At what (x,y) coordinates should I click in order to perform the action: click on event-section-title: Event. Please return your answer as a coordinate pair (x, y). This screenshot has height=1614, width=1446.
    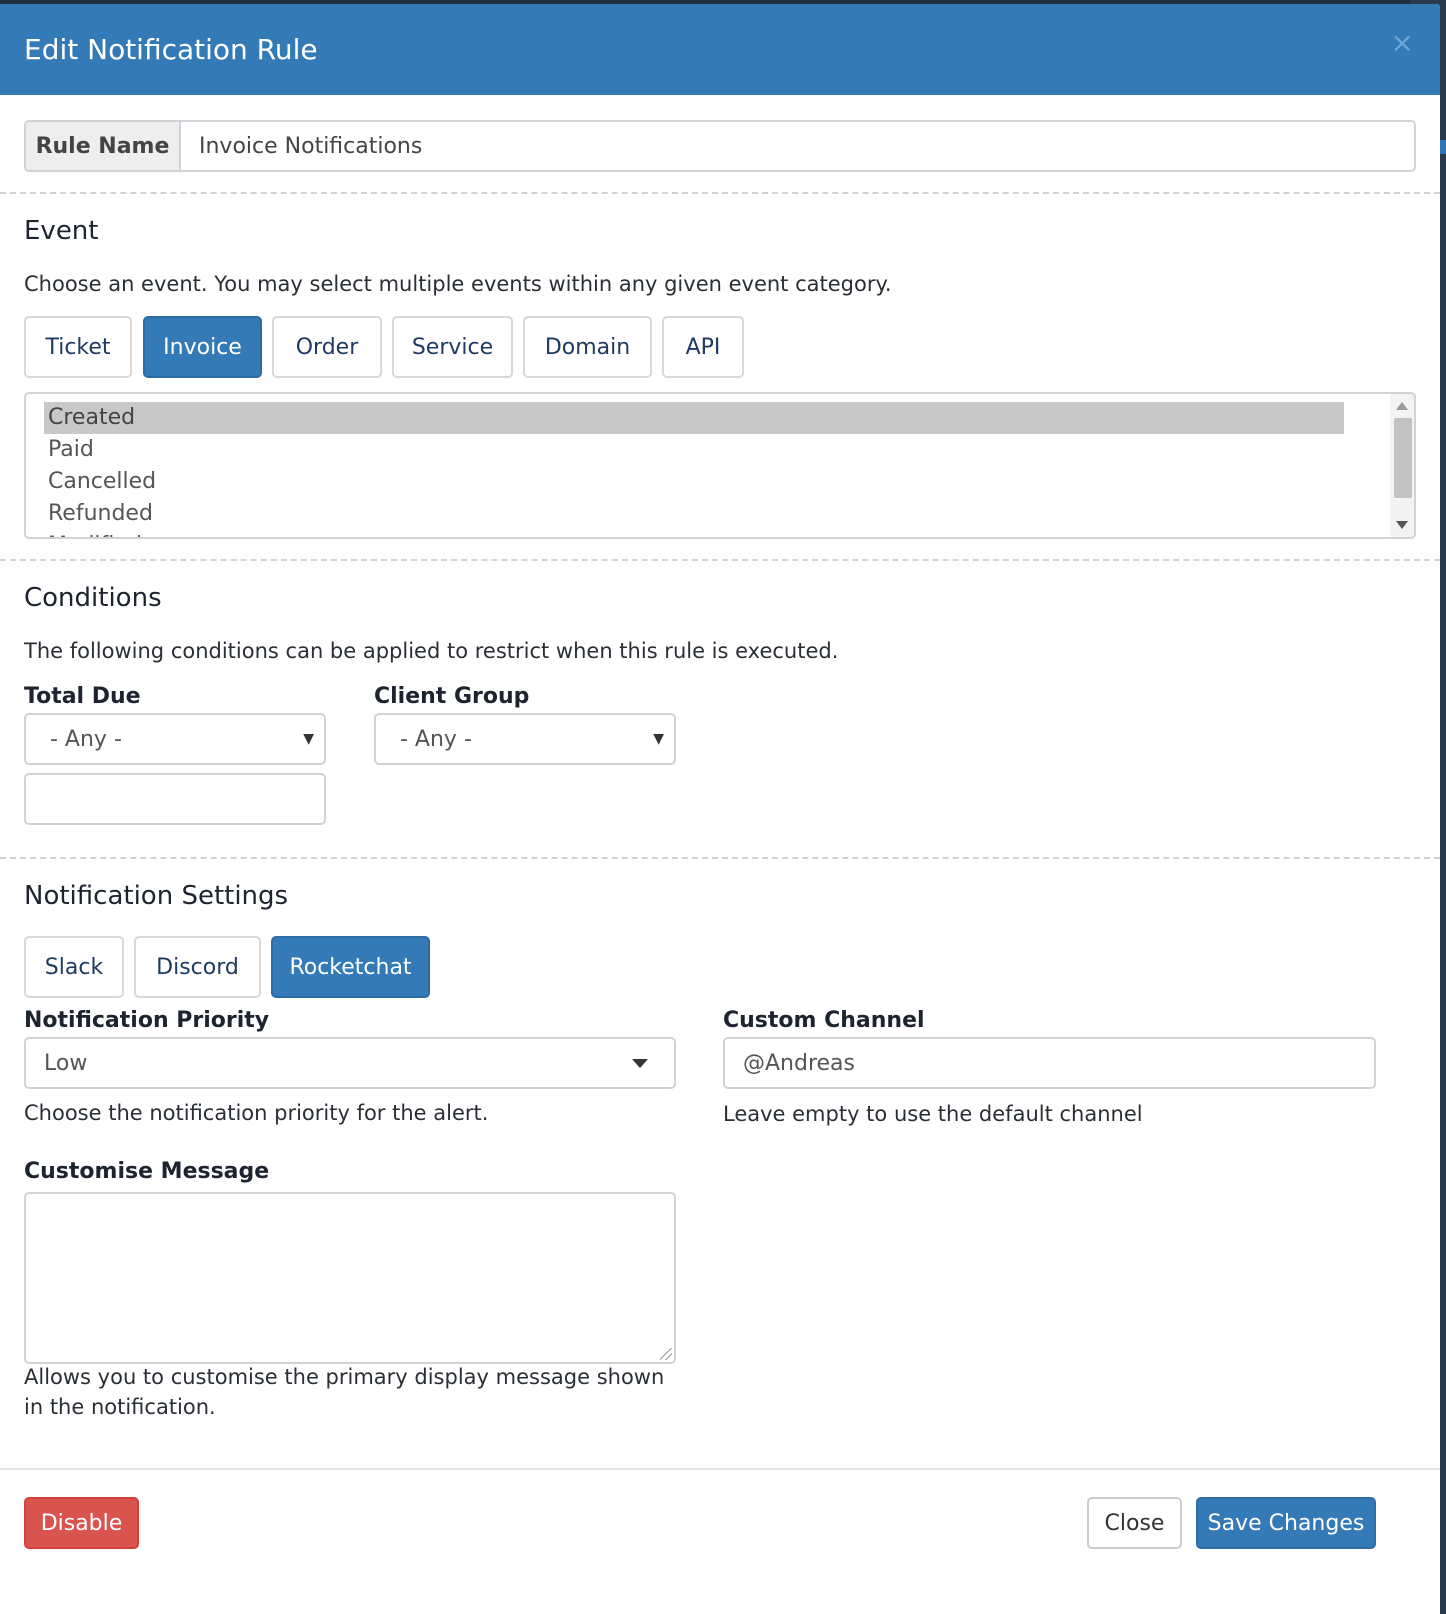
    Looking at the image, I should click on (61, 231).